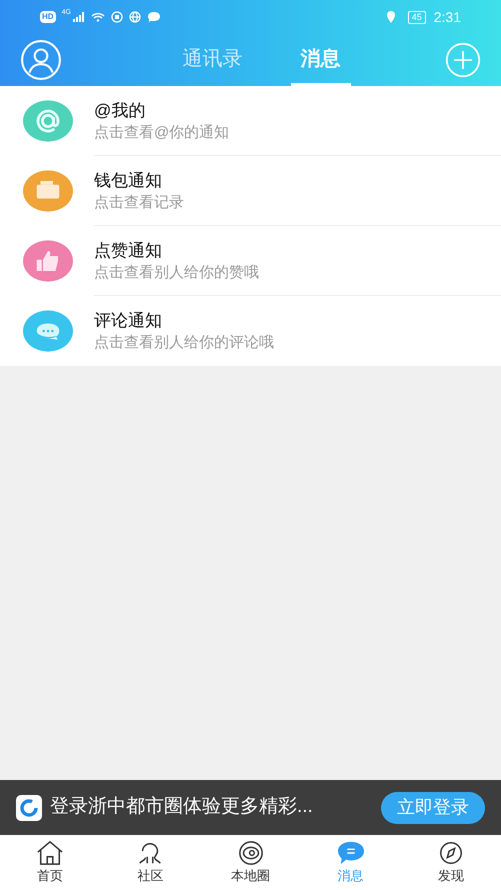  I want to click on notification-subtitle: 点击查看@你的通知, so click(162, 132).